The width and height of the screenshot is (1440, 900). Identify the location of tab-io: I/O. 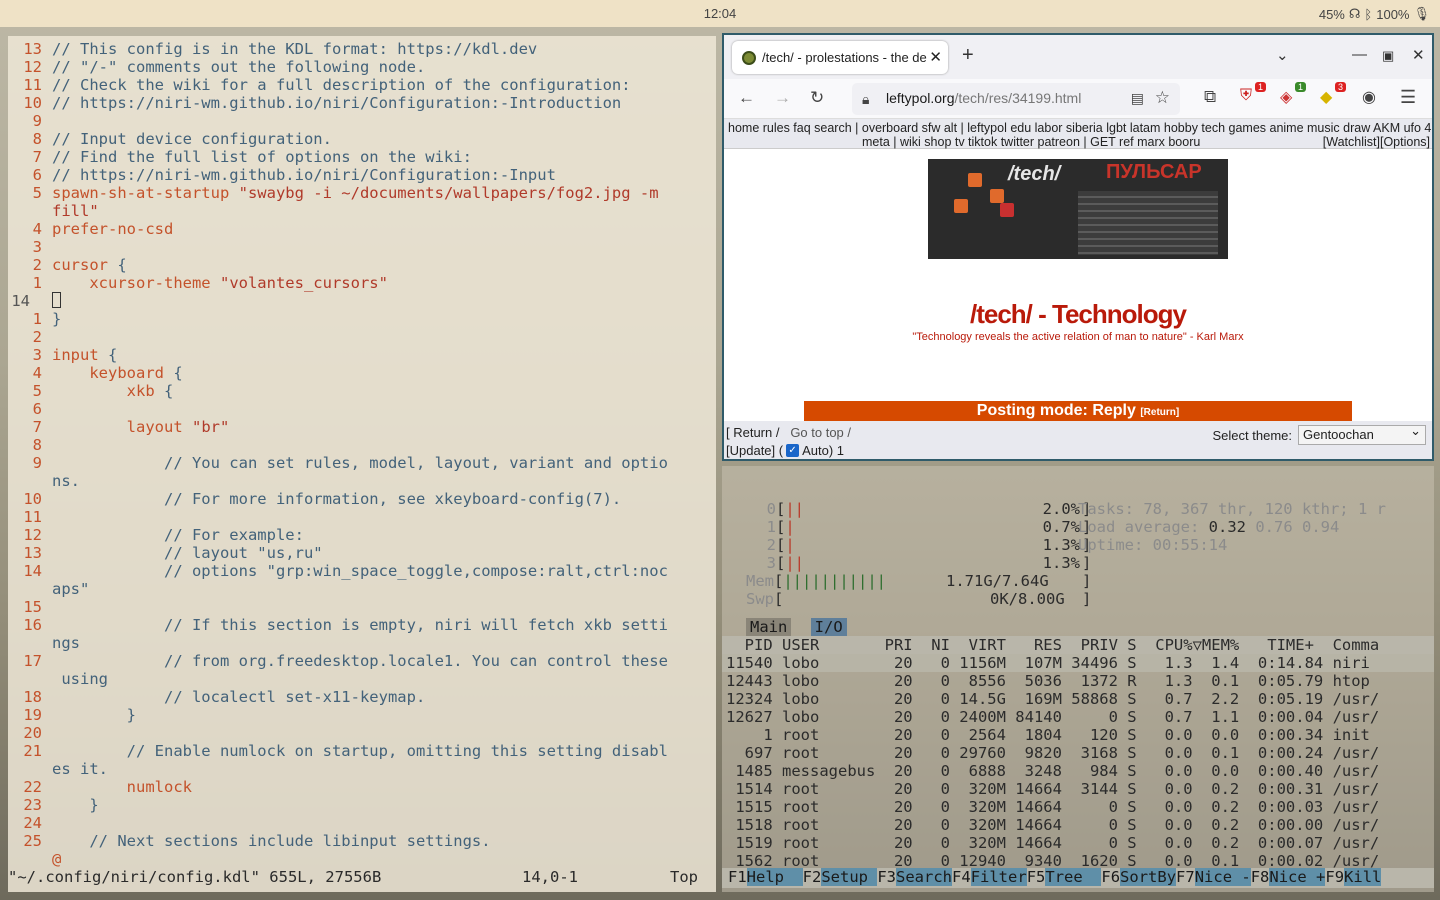
(828, 627).